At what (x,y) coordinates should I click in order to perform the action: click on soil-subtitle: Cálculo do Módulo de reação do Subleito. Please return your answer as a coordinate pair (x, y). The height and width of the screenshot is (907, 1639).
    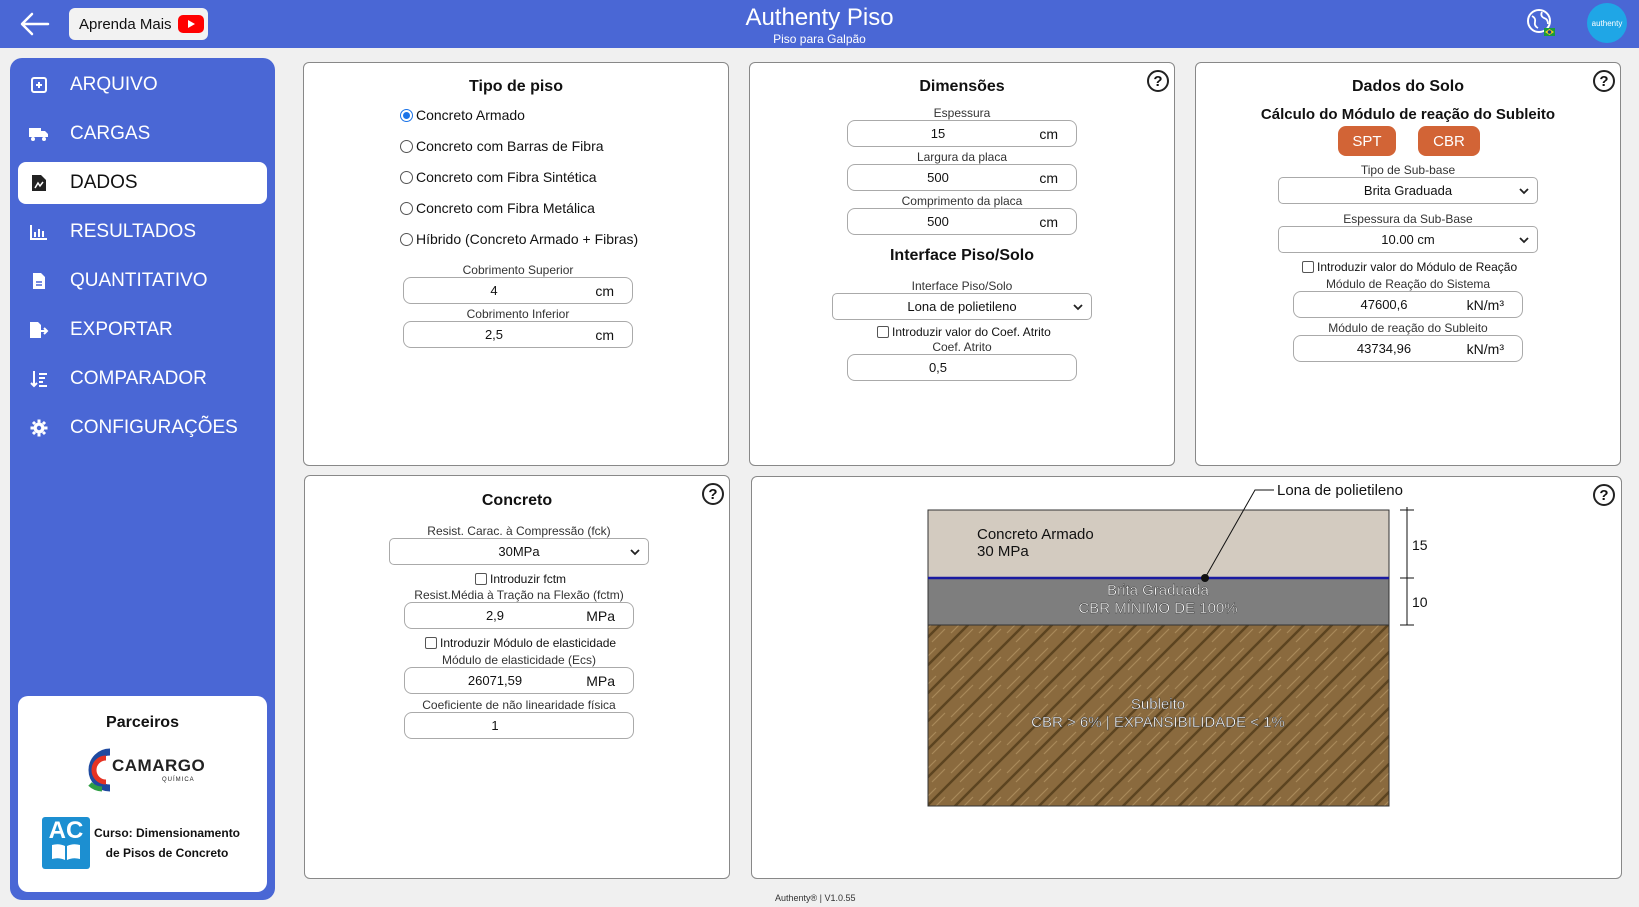
    Looking at the image, I should click on (1408, 114).